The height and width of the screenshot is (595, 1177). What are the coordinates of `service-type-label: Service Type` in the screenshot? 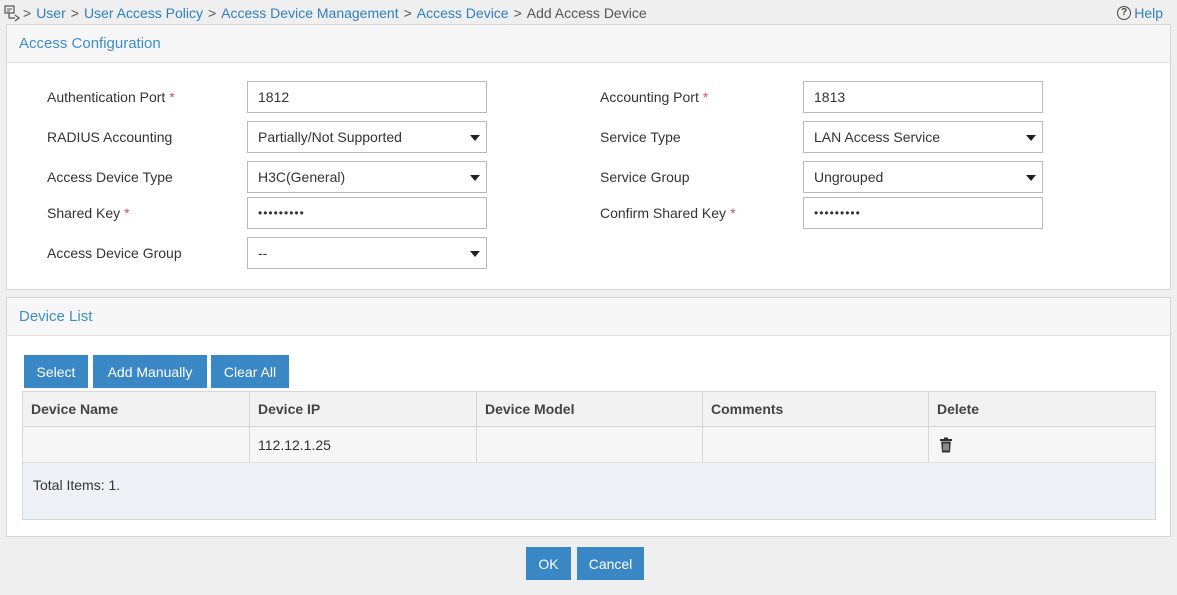 It's located at (640, 137).